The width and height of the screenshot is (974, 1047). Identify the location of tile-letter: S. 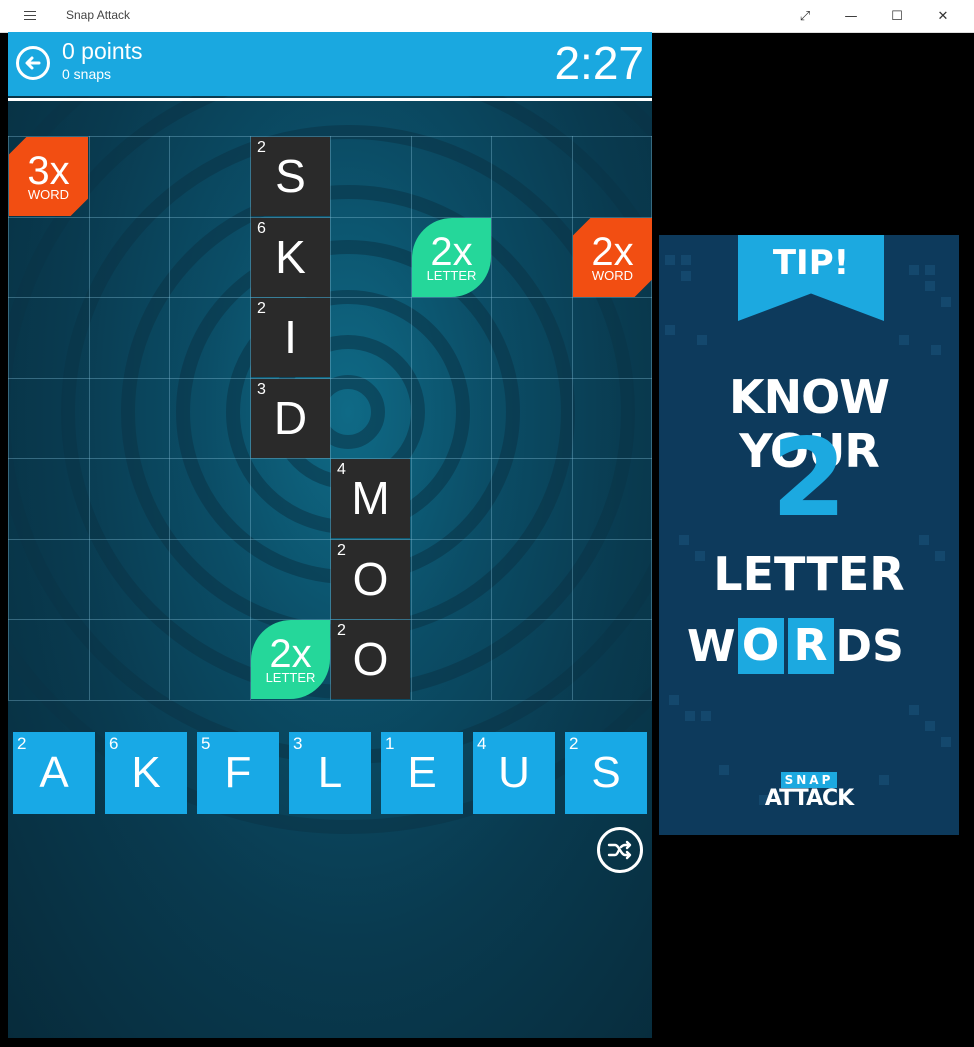
(290, 176).